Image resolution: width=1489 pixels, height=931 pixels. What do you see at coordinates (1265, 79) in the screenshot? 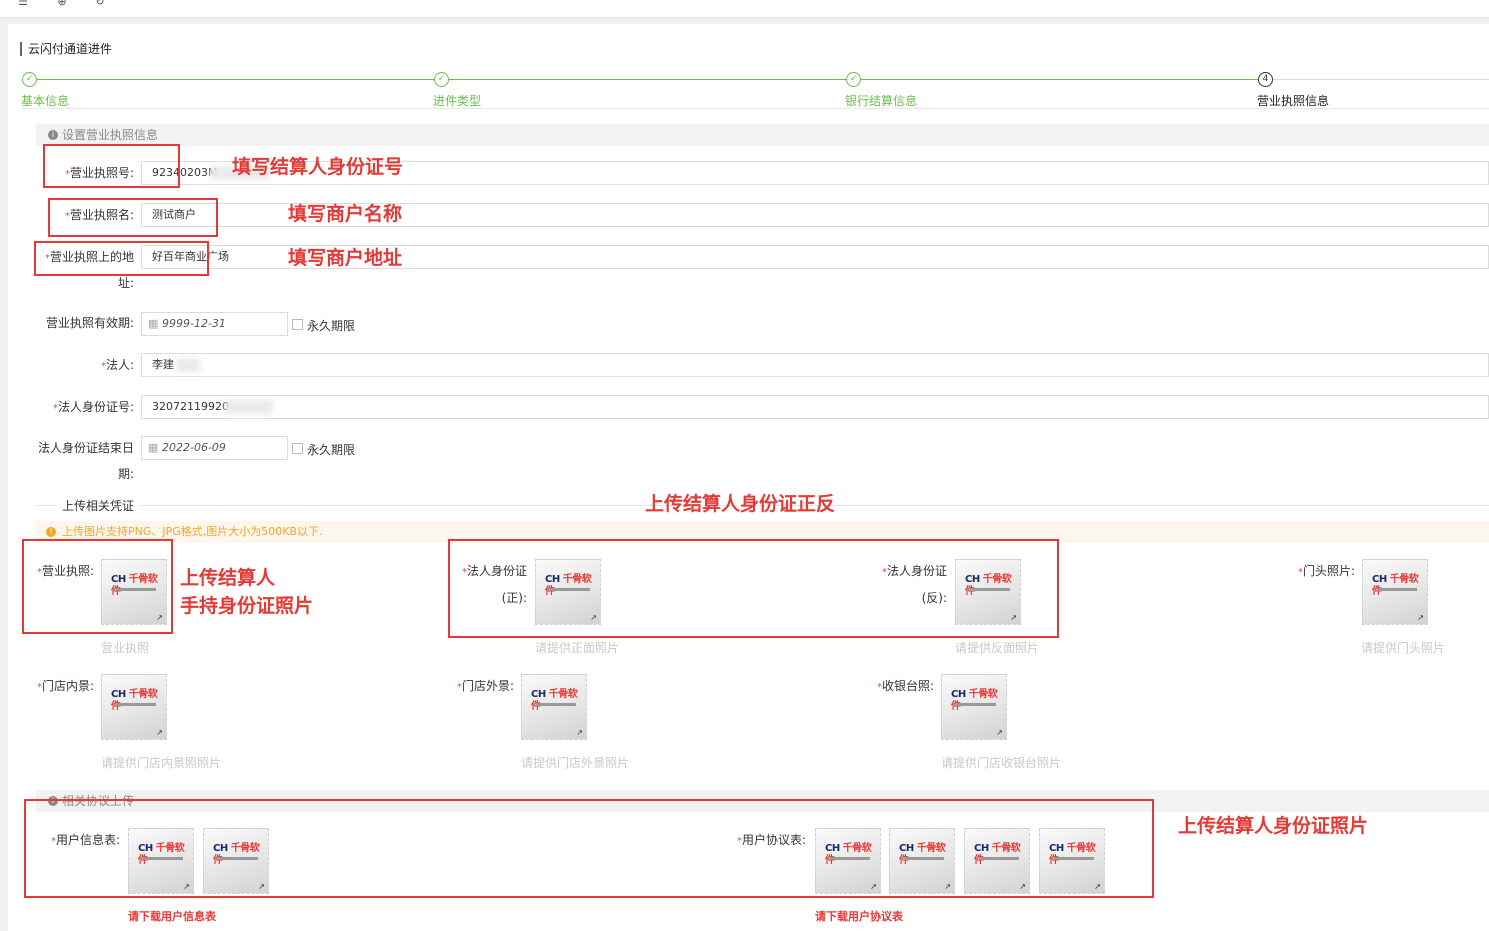
I see `step-4-number: 4` at bounding box center [1265, 79].